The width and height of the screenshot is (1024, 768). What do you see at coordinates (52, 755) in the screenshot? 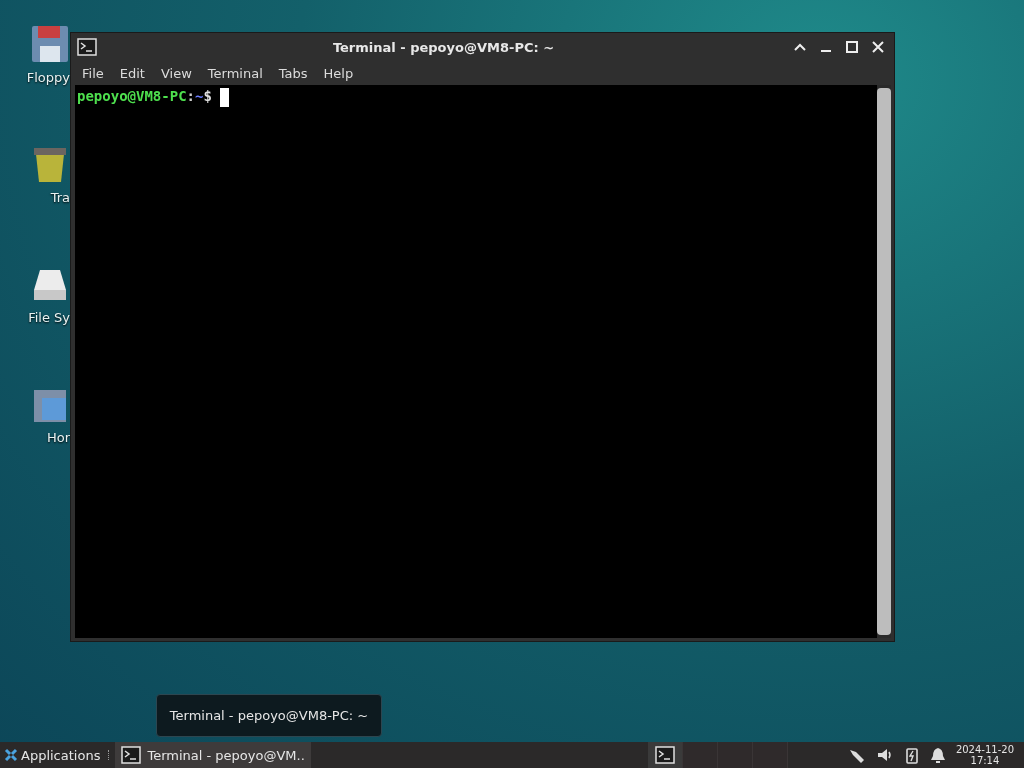
I see `applications-menu-button: Applications` at bounding box center [52, 755].